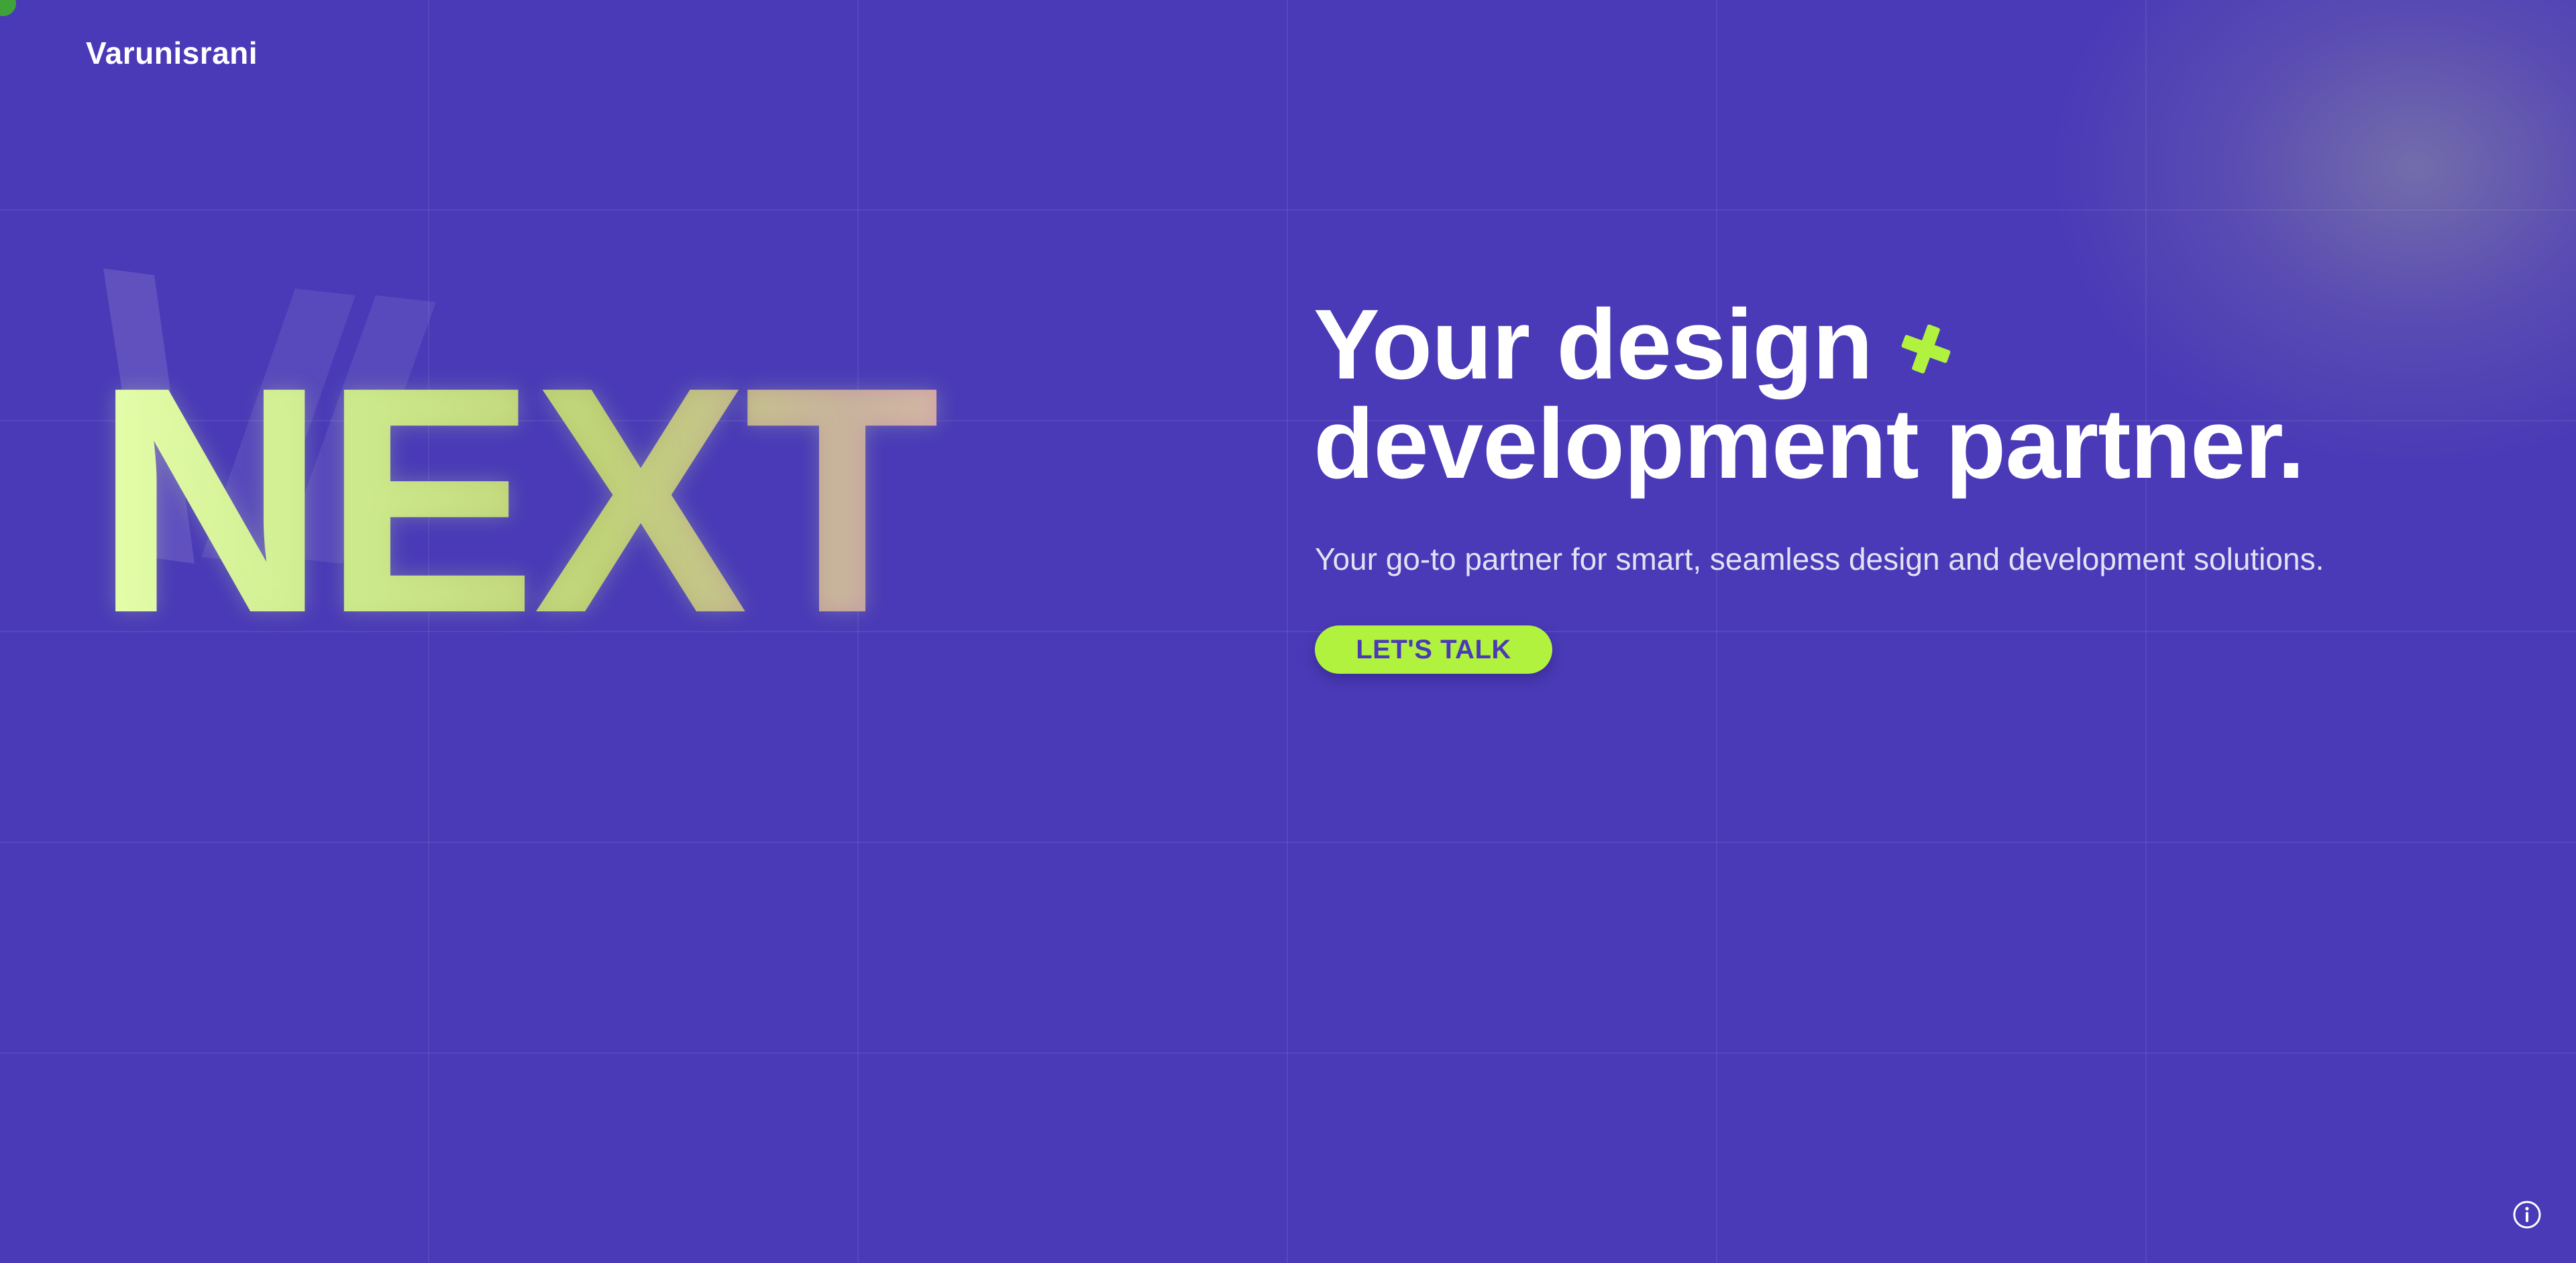 The image size is (2576, 1263). I want to click on hero-headline: Your design development partner., so click(1809, 397).